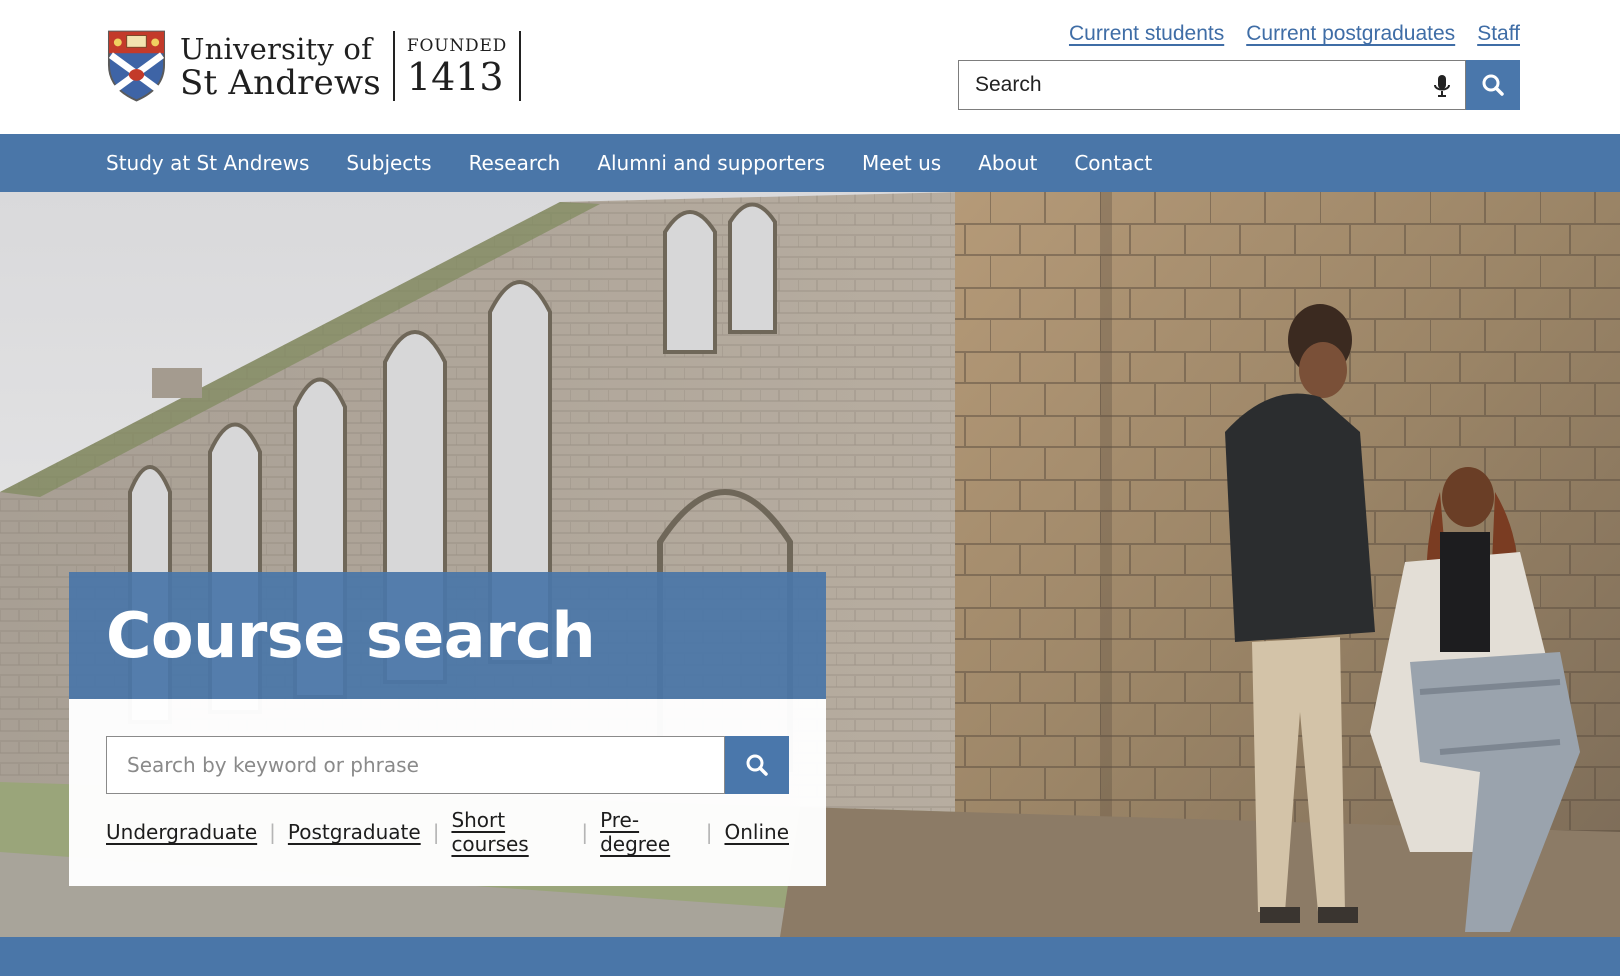 This screenshot has width=1620, height=976. I want to click on course-search-form: Search by keyword or phrase, so click(447, 765).